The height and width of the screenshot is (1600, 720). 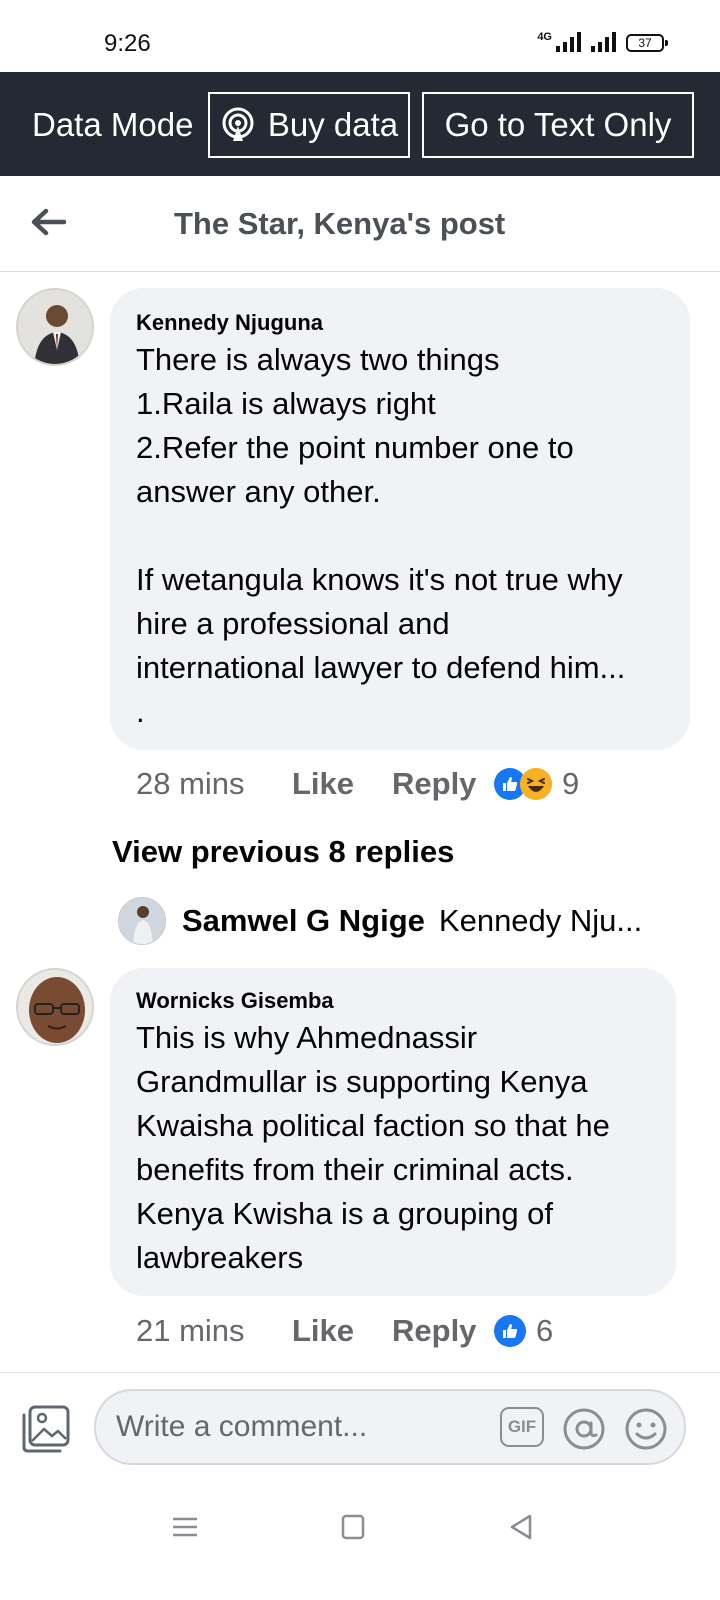 I want to click on avatar-wornicks-gisemba, so click(x=55, y=1007).